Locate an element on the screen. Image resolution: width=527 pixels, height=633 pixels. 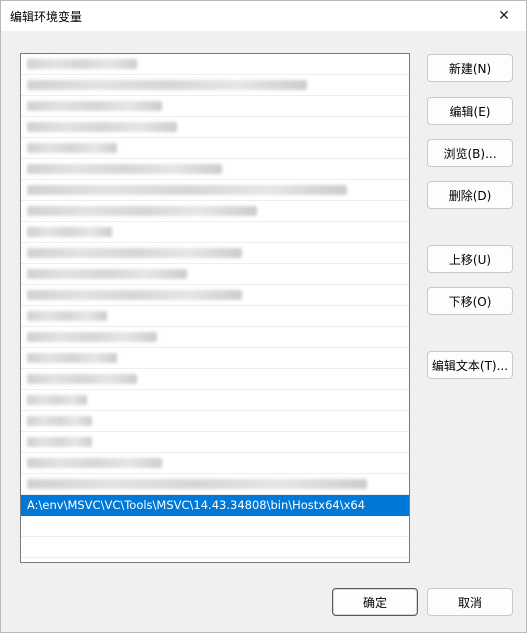
delete-button: 删除(D) is located at coordinates (470, 195).